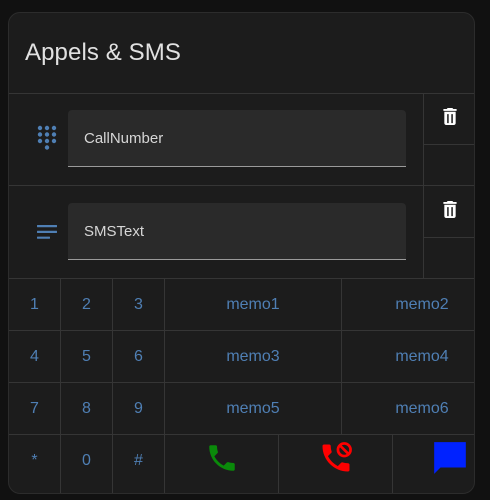  I want to click on key-5: 5, so click(86, 356).